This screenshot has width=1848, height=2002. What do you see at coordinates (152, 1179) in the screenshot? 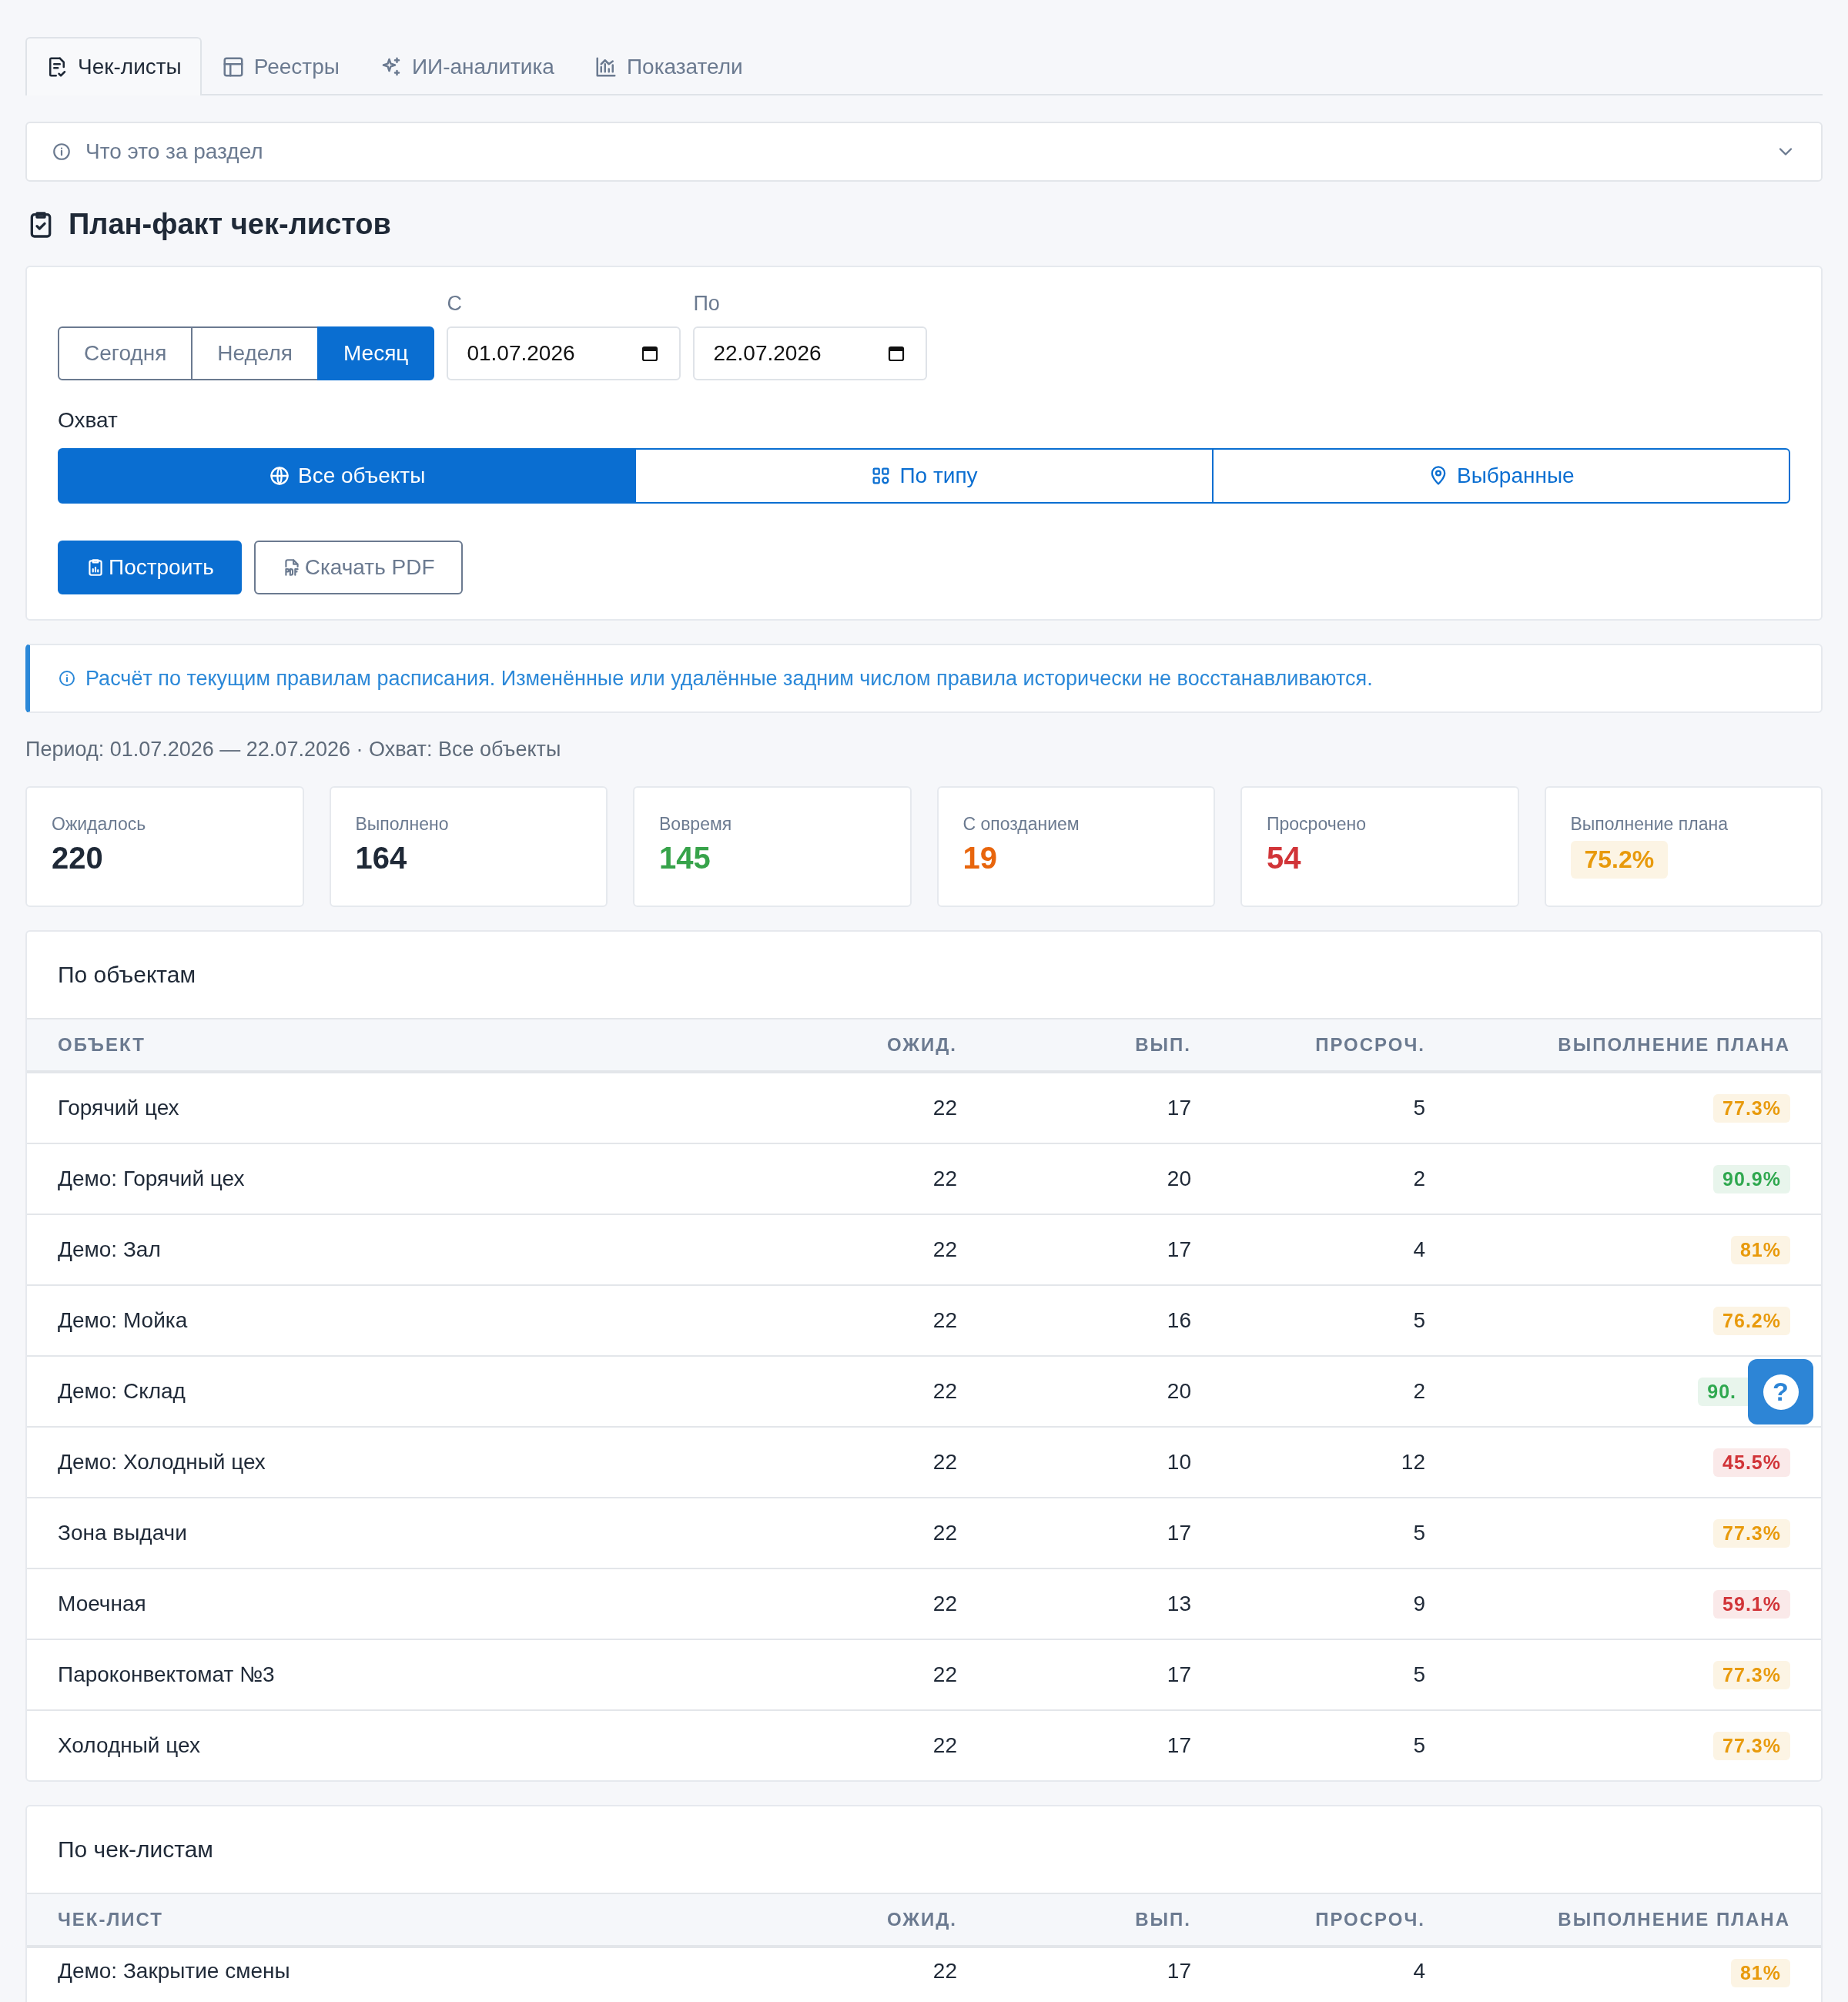
I see `table-cell-text: Демо: Горячий цех` at bounding box center [152, 1179].